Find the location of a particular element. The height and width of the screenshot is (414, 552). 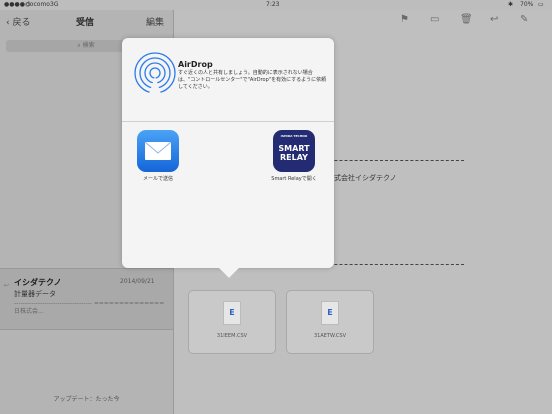

battery-icon: ▭ is located at coordinates (541, 4).